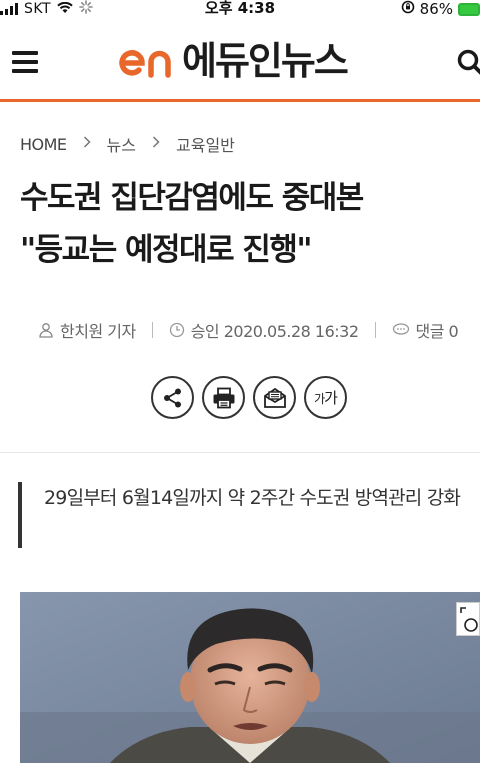 This screenshot has width=480, height=763. What do you see at coordinates (331, 398) in the screenshot?
I see `font-size-large-label: 가` at bounding box center [331, 398].